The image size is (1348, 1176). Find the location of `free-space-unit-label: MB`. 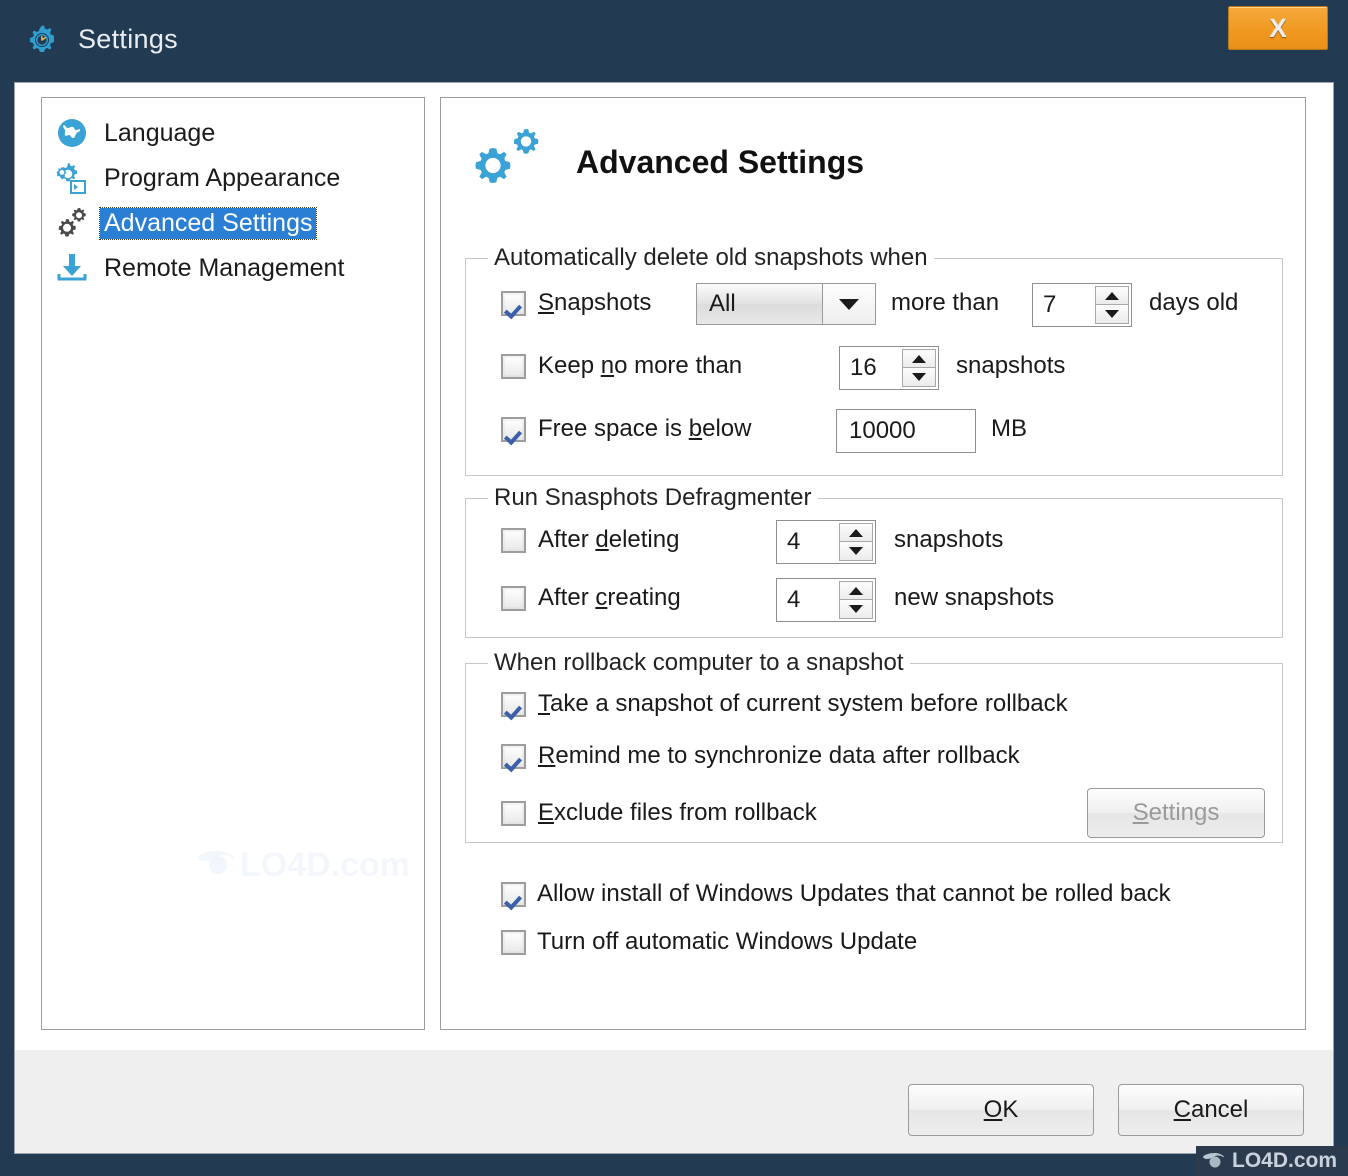

free-space-unit-label: MB is located at coordinates (1009, 428).